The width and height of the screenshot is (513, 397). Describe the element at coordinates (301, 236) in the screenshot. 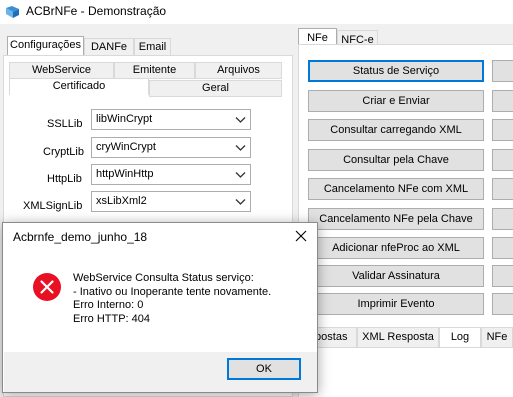

I see `close-icon` at that location.